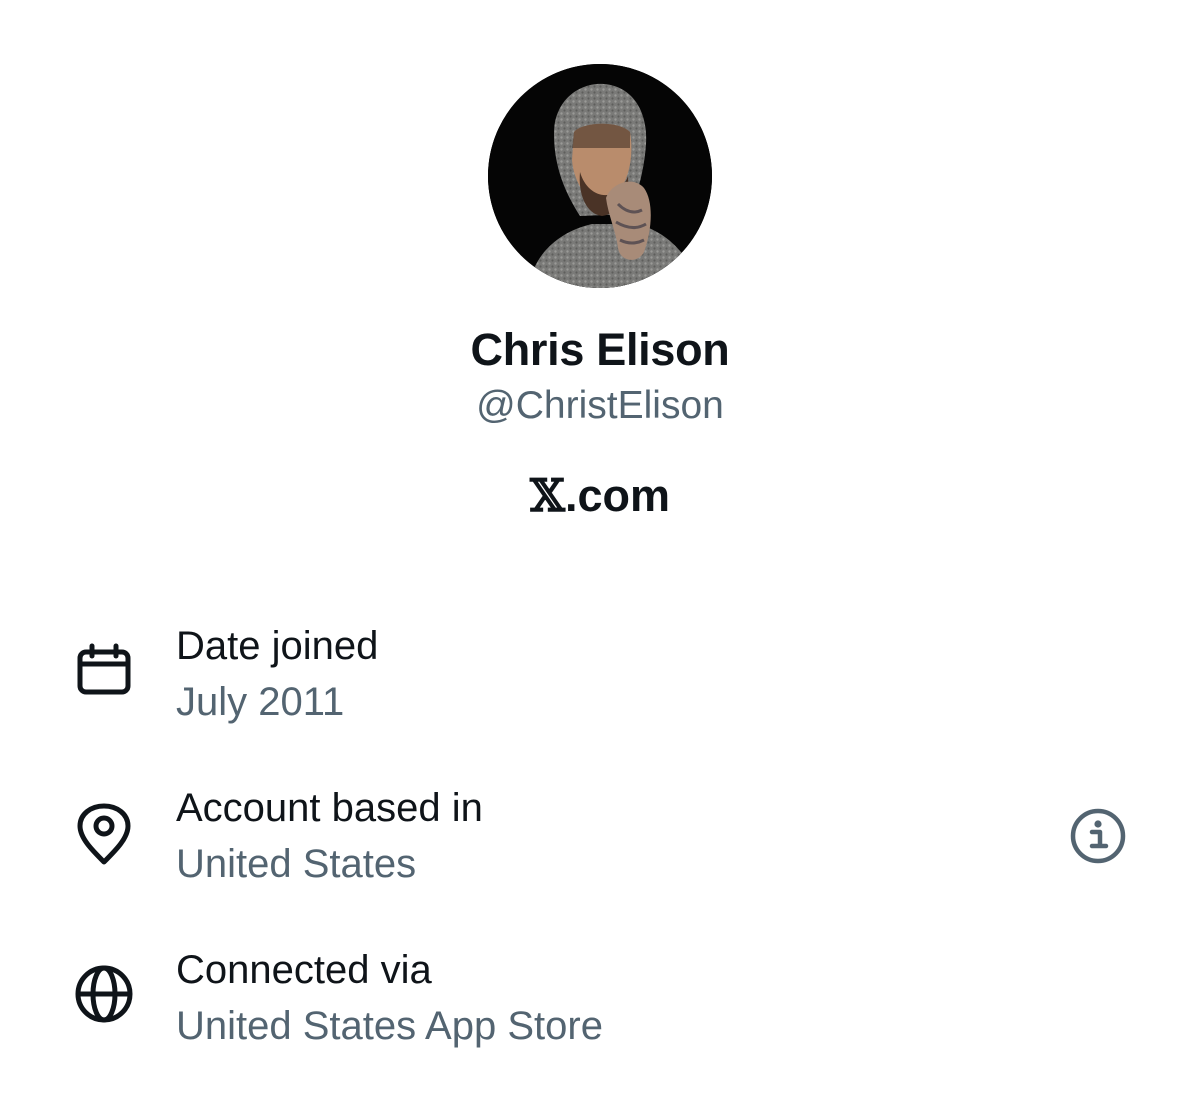 The width and height of the screenshot is (1200, 1120). Describe the element at coordinates (600, 994) in the screenshot. I see `detail-row-connected-via: Connected via United States App Store` at that location.